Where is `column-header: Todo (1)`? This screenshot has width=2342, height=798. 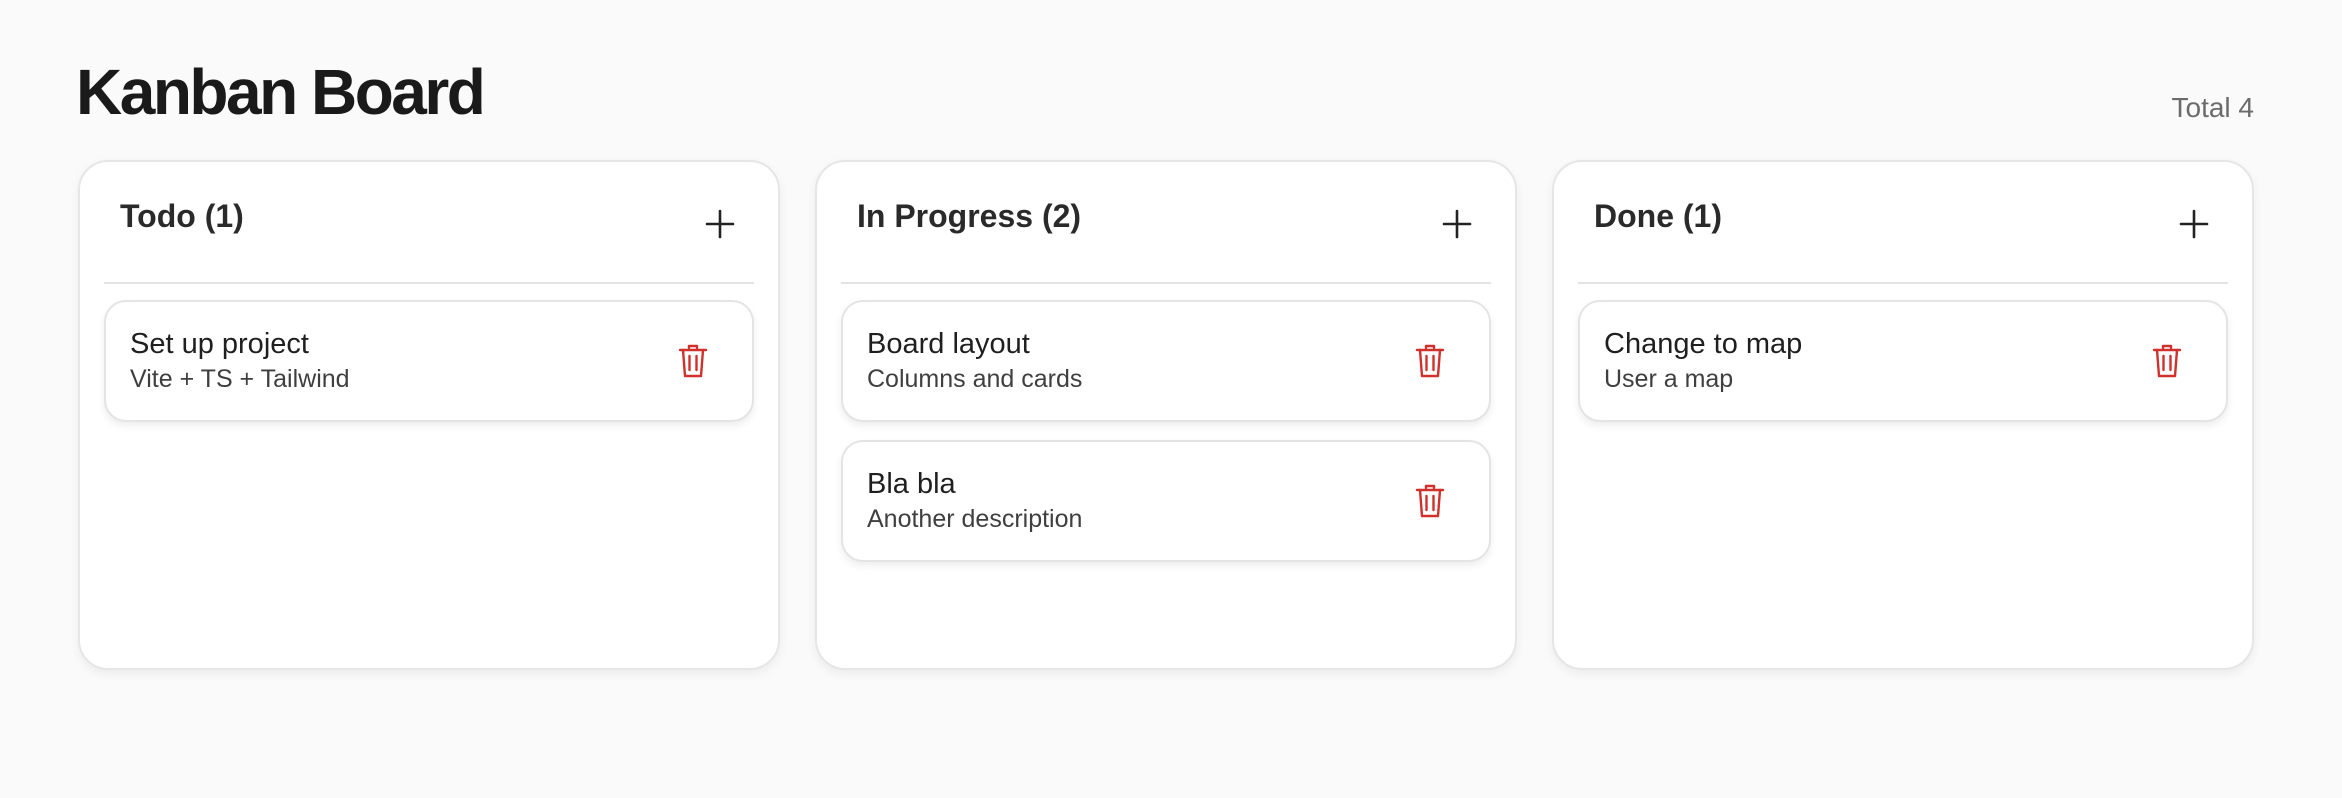
column-header: Todo (1) is located at coordinates (429, 223).